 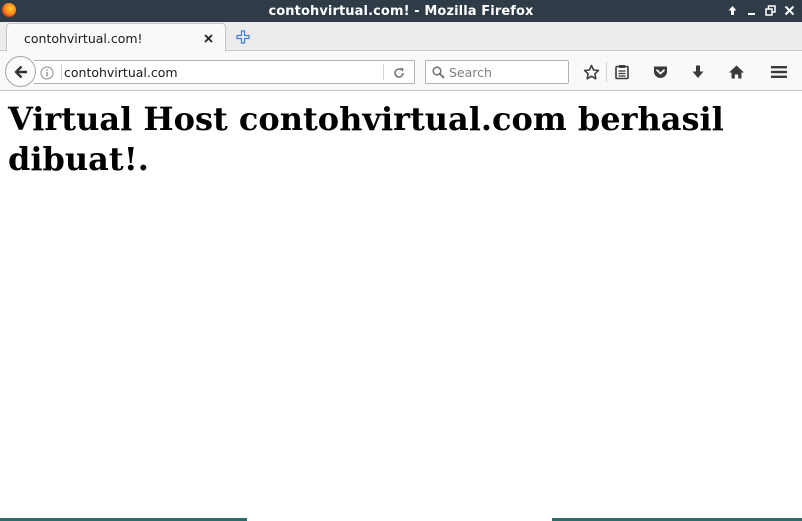 What do you see at coordinates (779, 72) in the screenshot?
I see `hamburger-menu-icon` at bounding box center [779, 72].